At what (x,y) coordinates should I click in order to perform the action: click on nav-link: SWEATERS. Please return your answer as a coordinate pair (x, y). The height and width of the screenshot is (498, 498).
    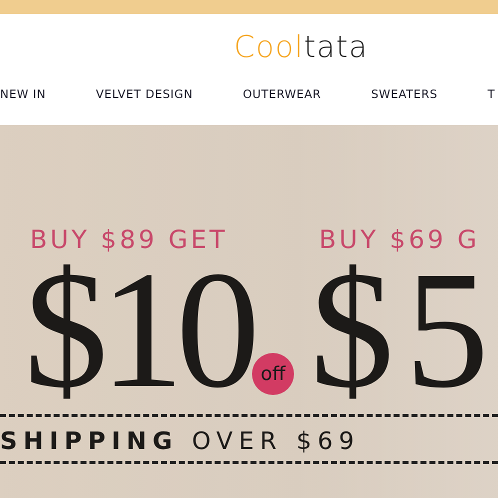
    Looking at the image, I should click on (404, 94).